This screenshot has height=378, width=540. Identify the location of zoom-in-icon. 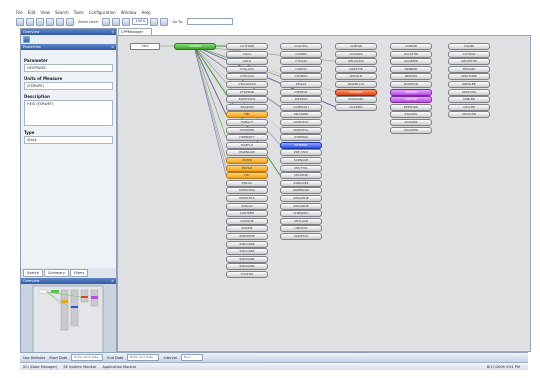
(116, 21).